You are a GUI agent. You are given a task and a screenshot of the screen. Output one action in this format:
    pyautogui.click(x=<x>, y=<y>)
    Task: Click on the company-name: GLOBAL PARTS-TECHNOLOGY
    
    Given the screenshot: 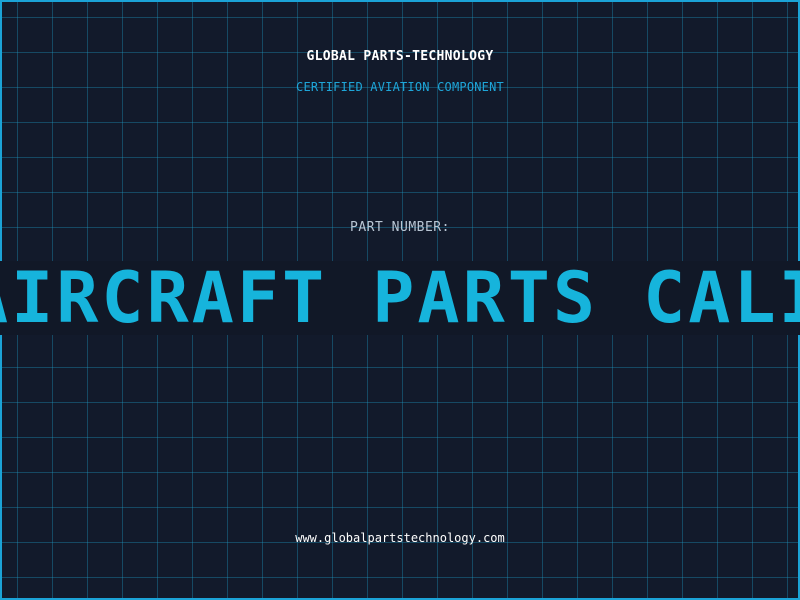 What is the action you would take?
    pyautogui.click(x=400, y=56)
    